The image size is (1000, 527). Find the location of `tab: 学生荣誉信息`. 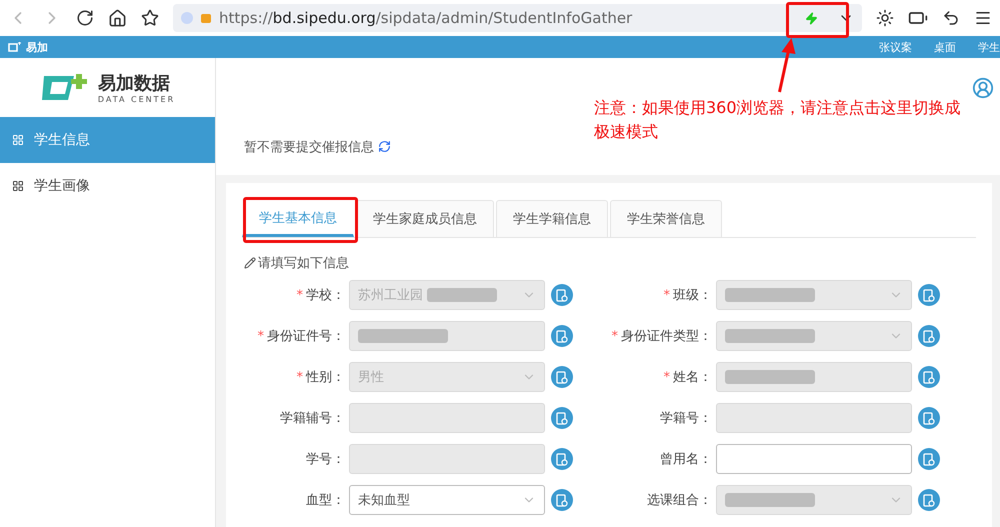

tab: 学生荣誉信息 is located at coordinates (666, 218).